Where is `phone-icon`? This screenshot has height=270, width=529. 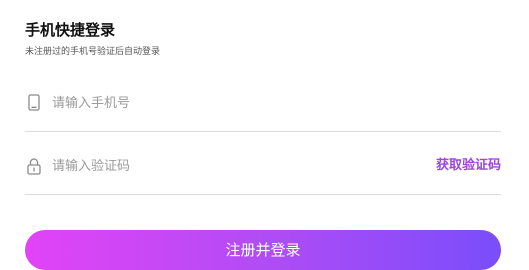
phone-icon is located at coordinates (34, 103).